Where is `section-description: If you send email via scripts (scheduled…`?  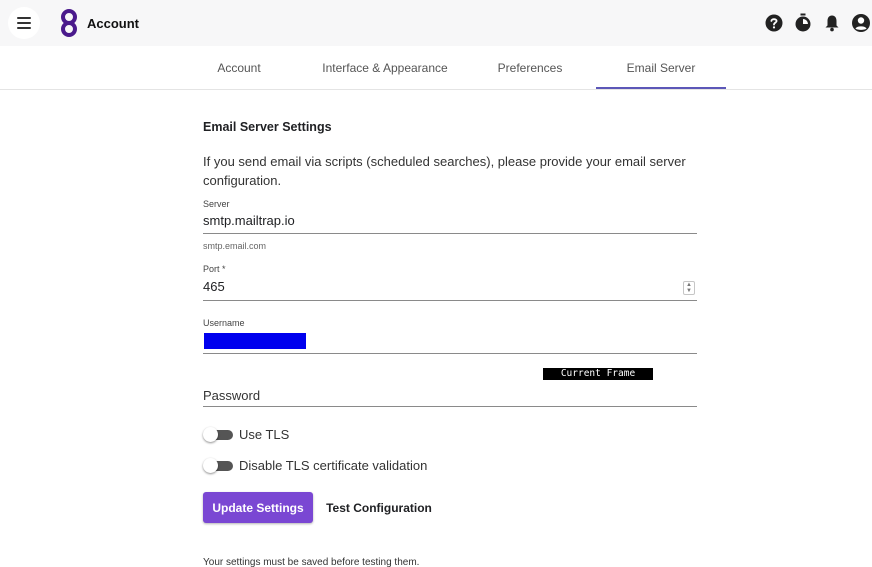
section-description: If you send email via scripts (scheduled… is located at coordinates (444, 171).